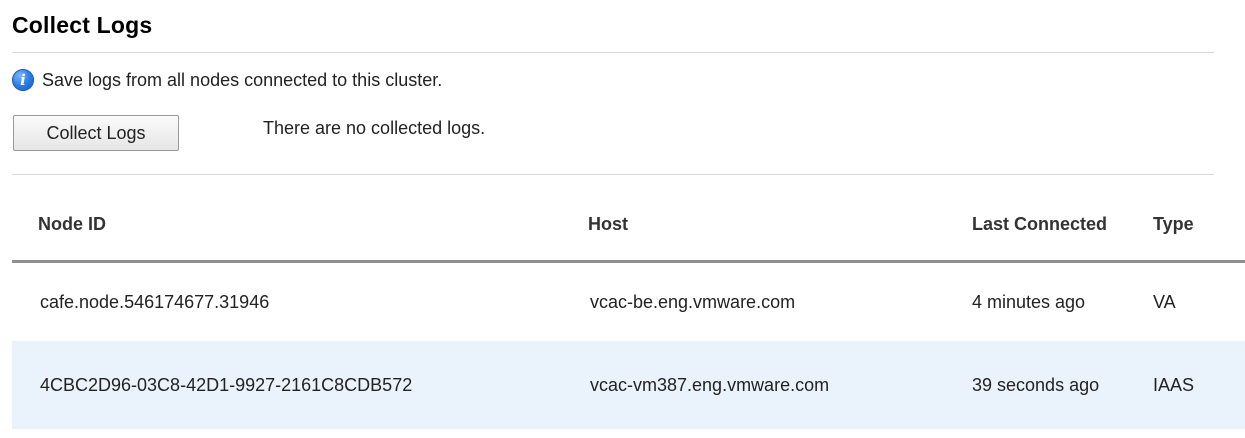  I want to click on cell-type: VA, so click(1186, 301).